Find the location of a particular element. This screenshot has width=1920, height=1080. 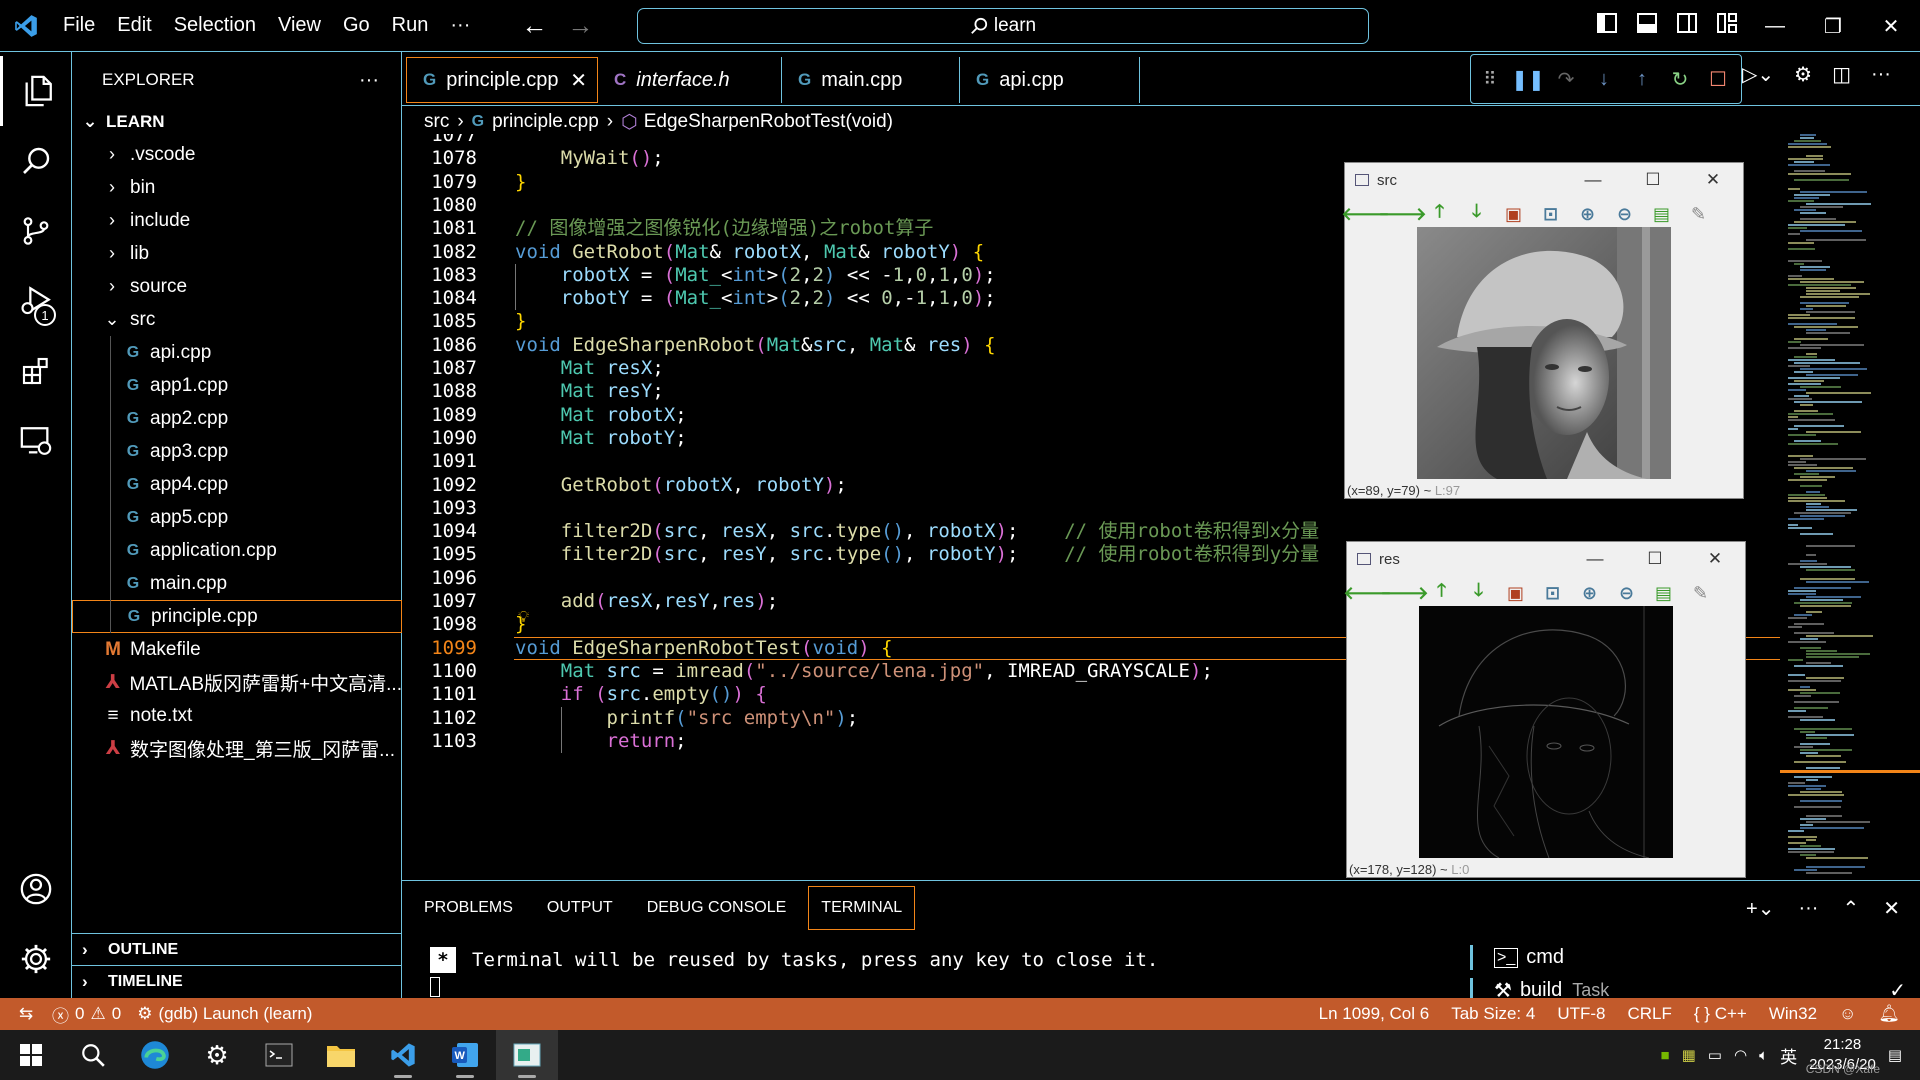

notifications-icon: ▤ is located at coordinates (1895, 1055).